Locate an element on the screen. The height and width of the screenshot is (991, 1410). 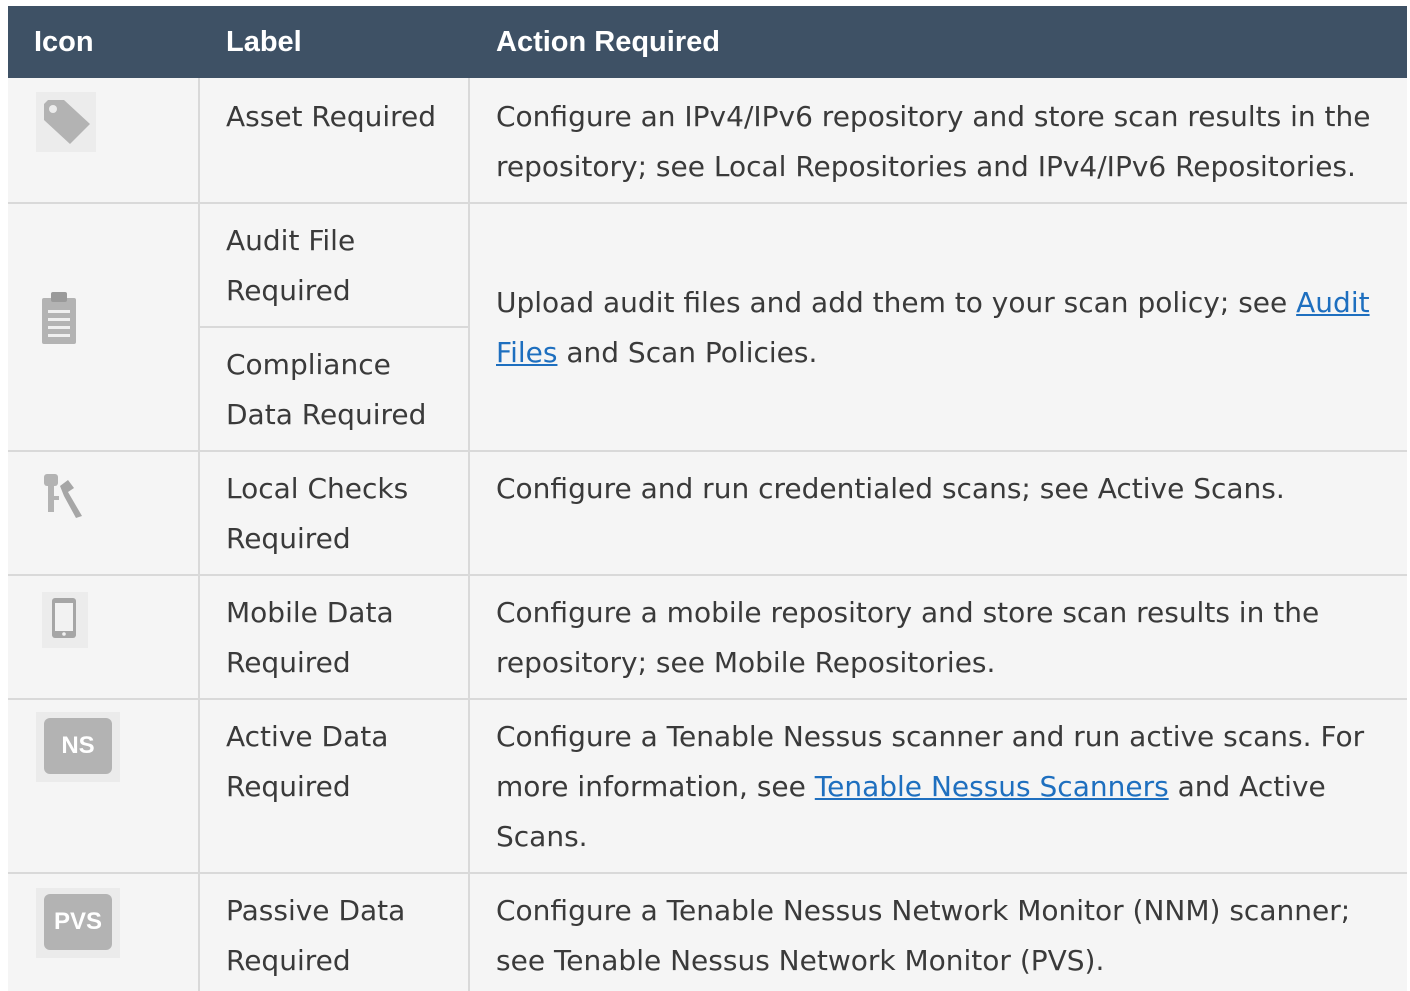
tag-icon is located at coordinates (66, 122).